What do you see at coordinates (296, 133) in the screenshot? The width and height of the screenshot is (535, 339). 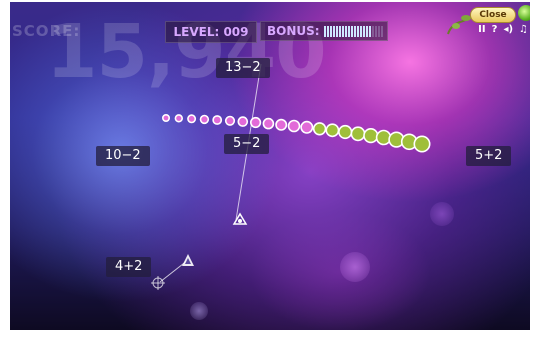 I see `orb-chain` at bounding box center [296, 133].